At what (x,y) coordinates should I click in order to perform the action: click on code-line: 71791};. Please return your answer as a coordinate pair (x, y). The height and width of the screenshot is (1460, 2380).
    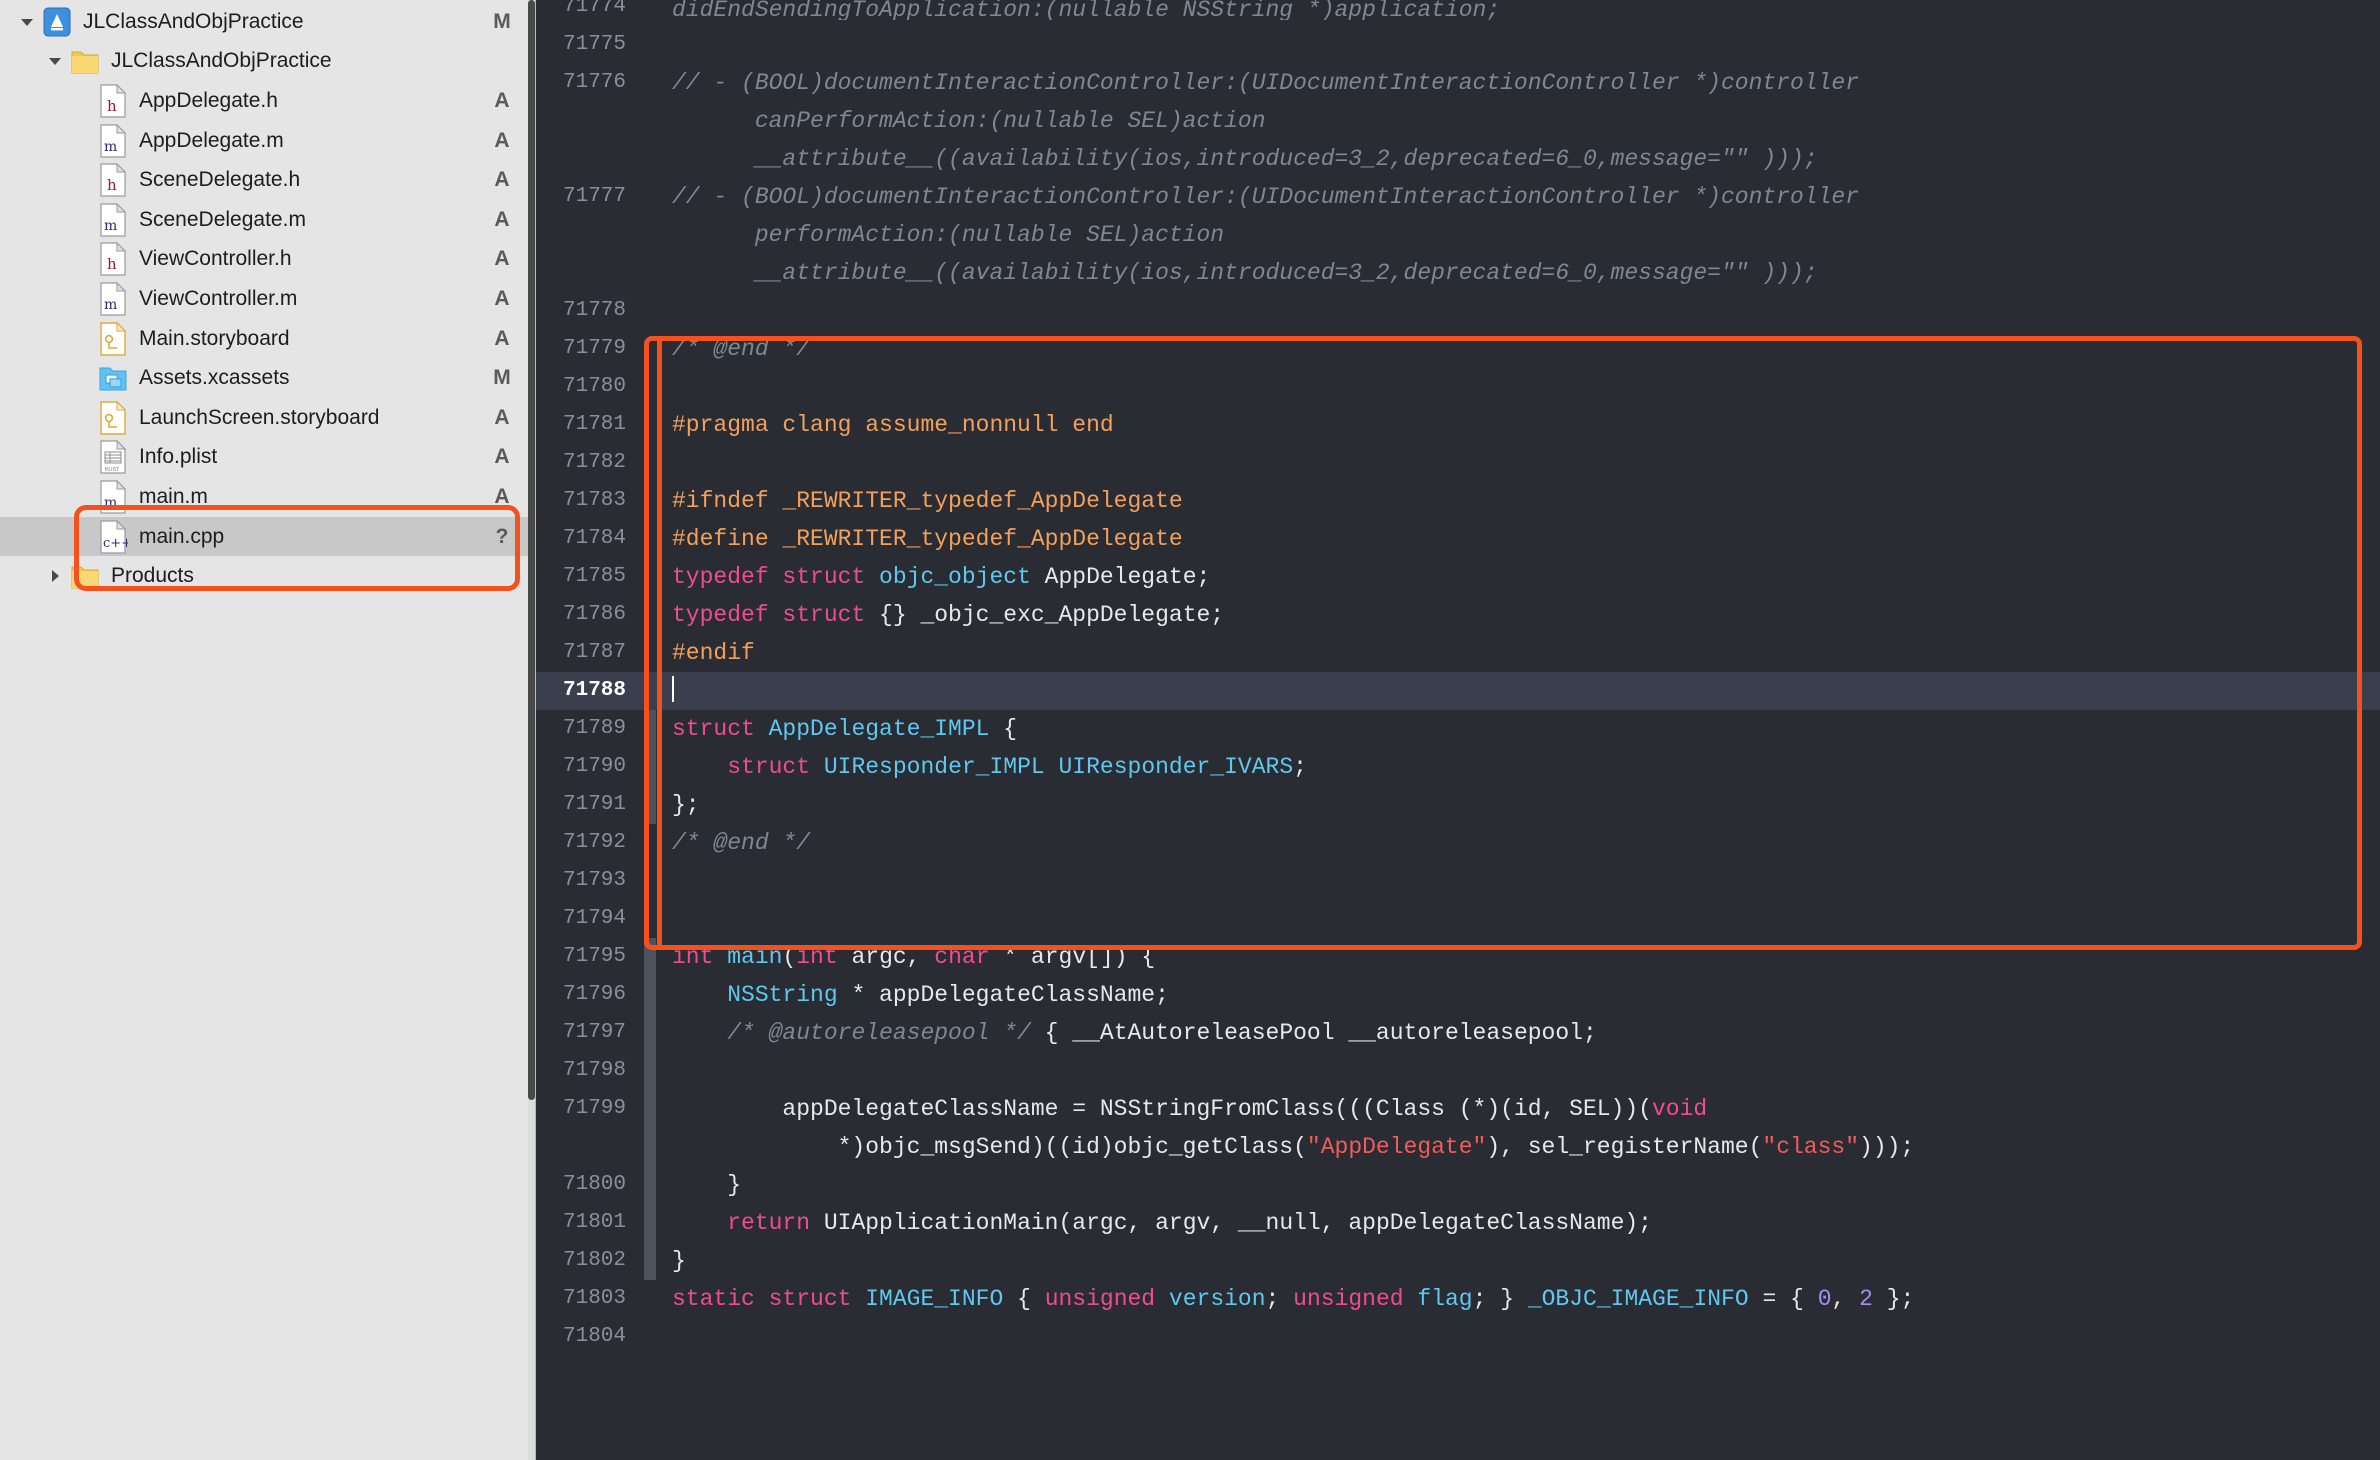
    Looking at the image, I should click on (1458, 805).